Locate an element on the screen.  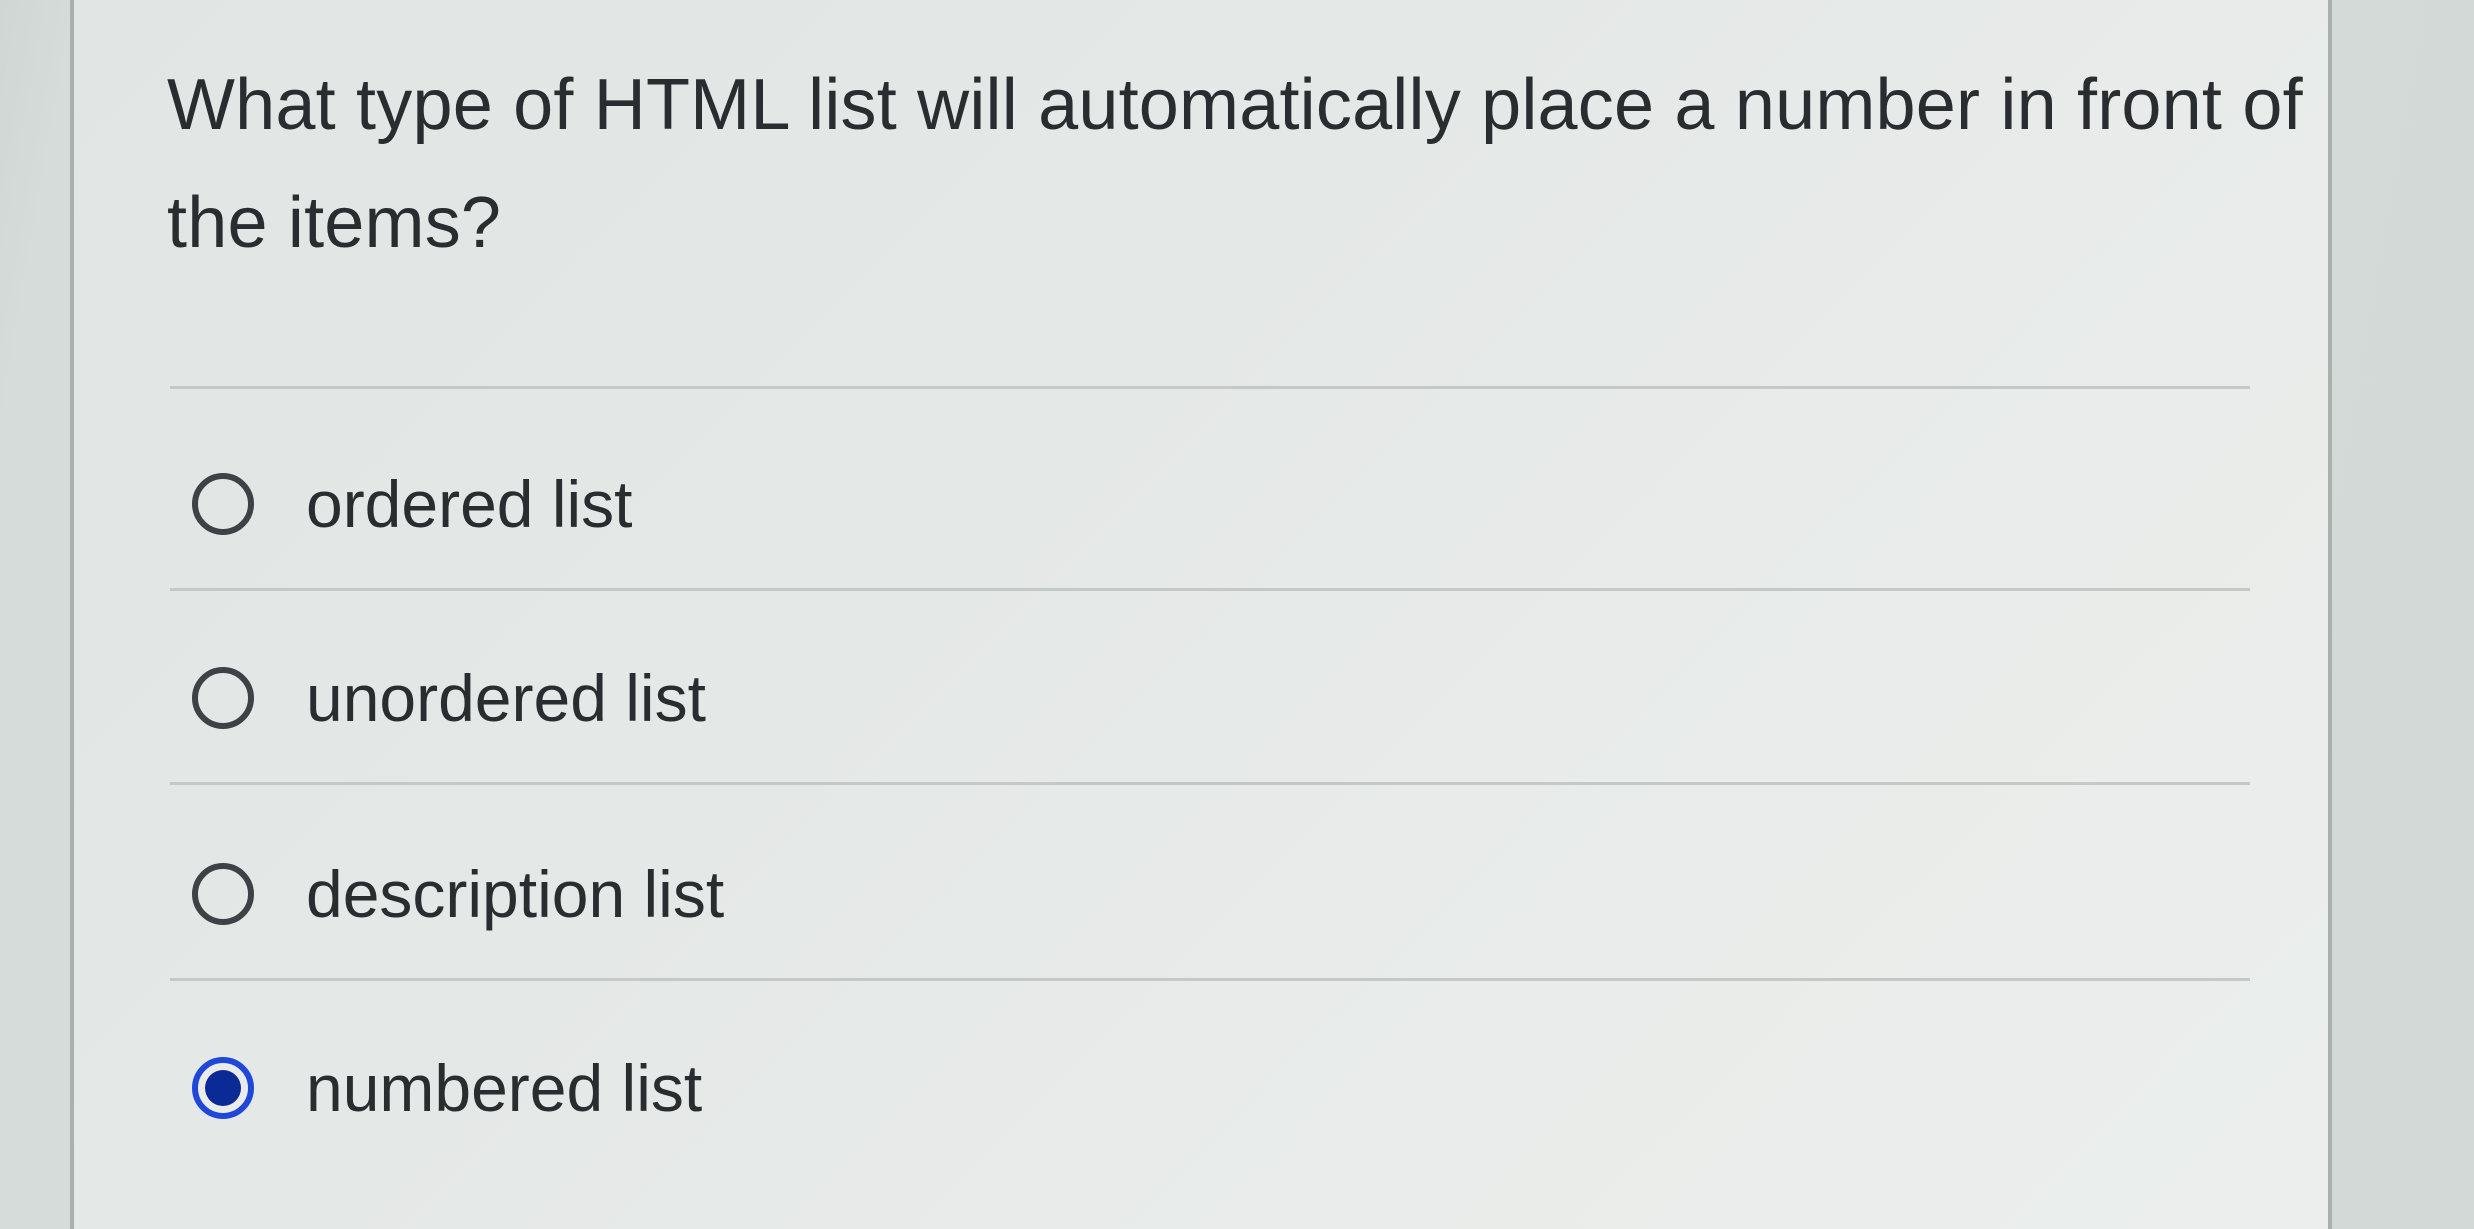
option-description-list: description list is located at coordinates (458, 894).